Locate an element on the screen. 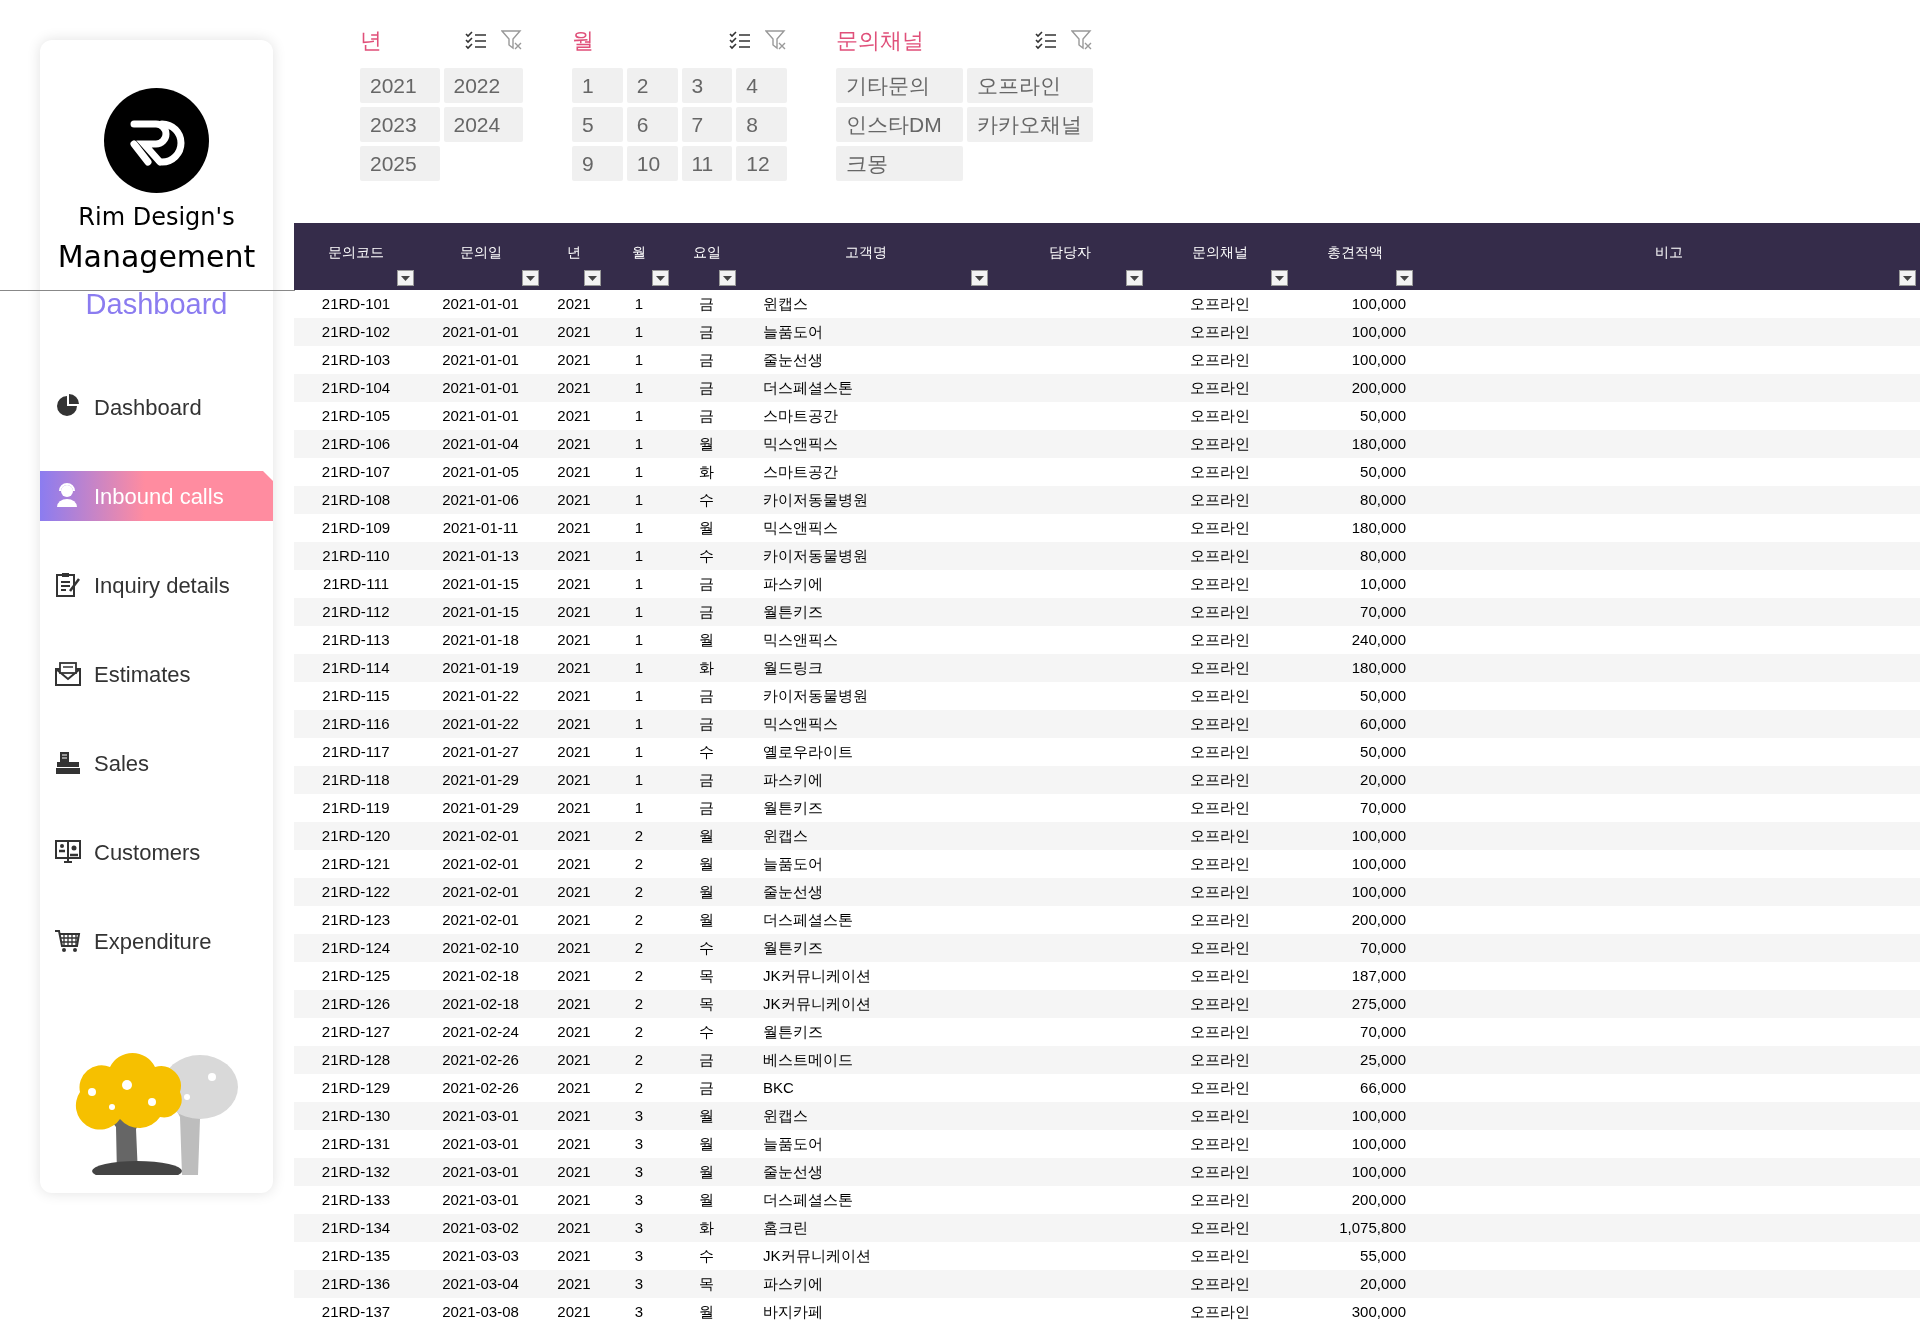 The width and height of the screenshot is (1920, 1329). table-cell-text: 21RD-129 is located at coordinates (356, 1087).